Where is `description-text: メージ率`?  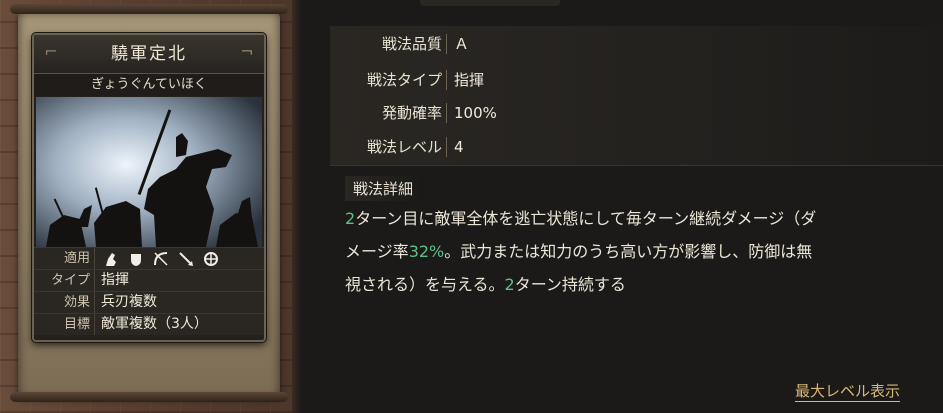
description-text: メージ率 is located at coordinates (377, 251).